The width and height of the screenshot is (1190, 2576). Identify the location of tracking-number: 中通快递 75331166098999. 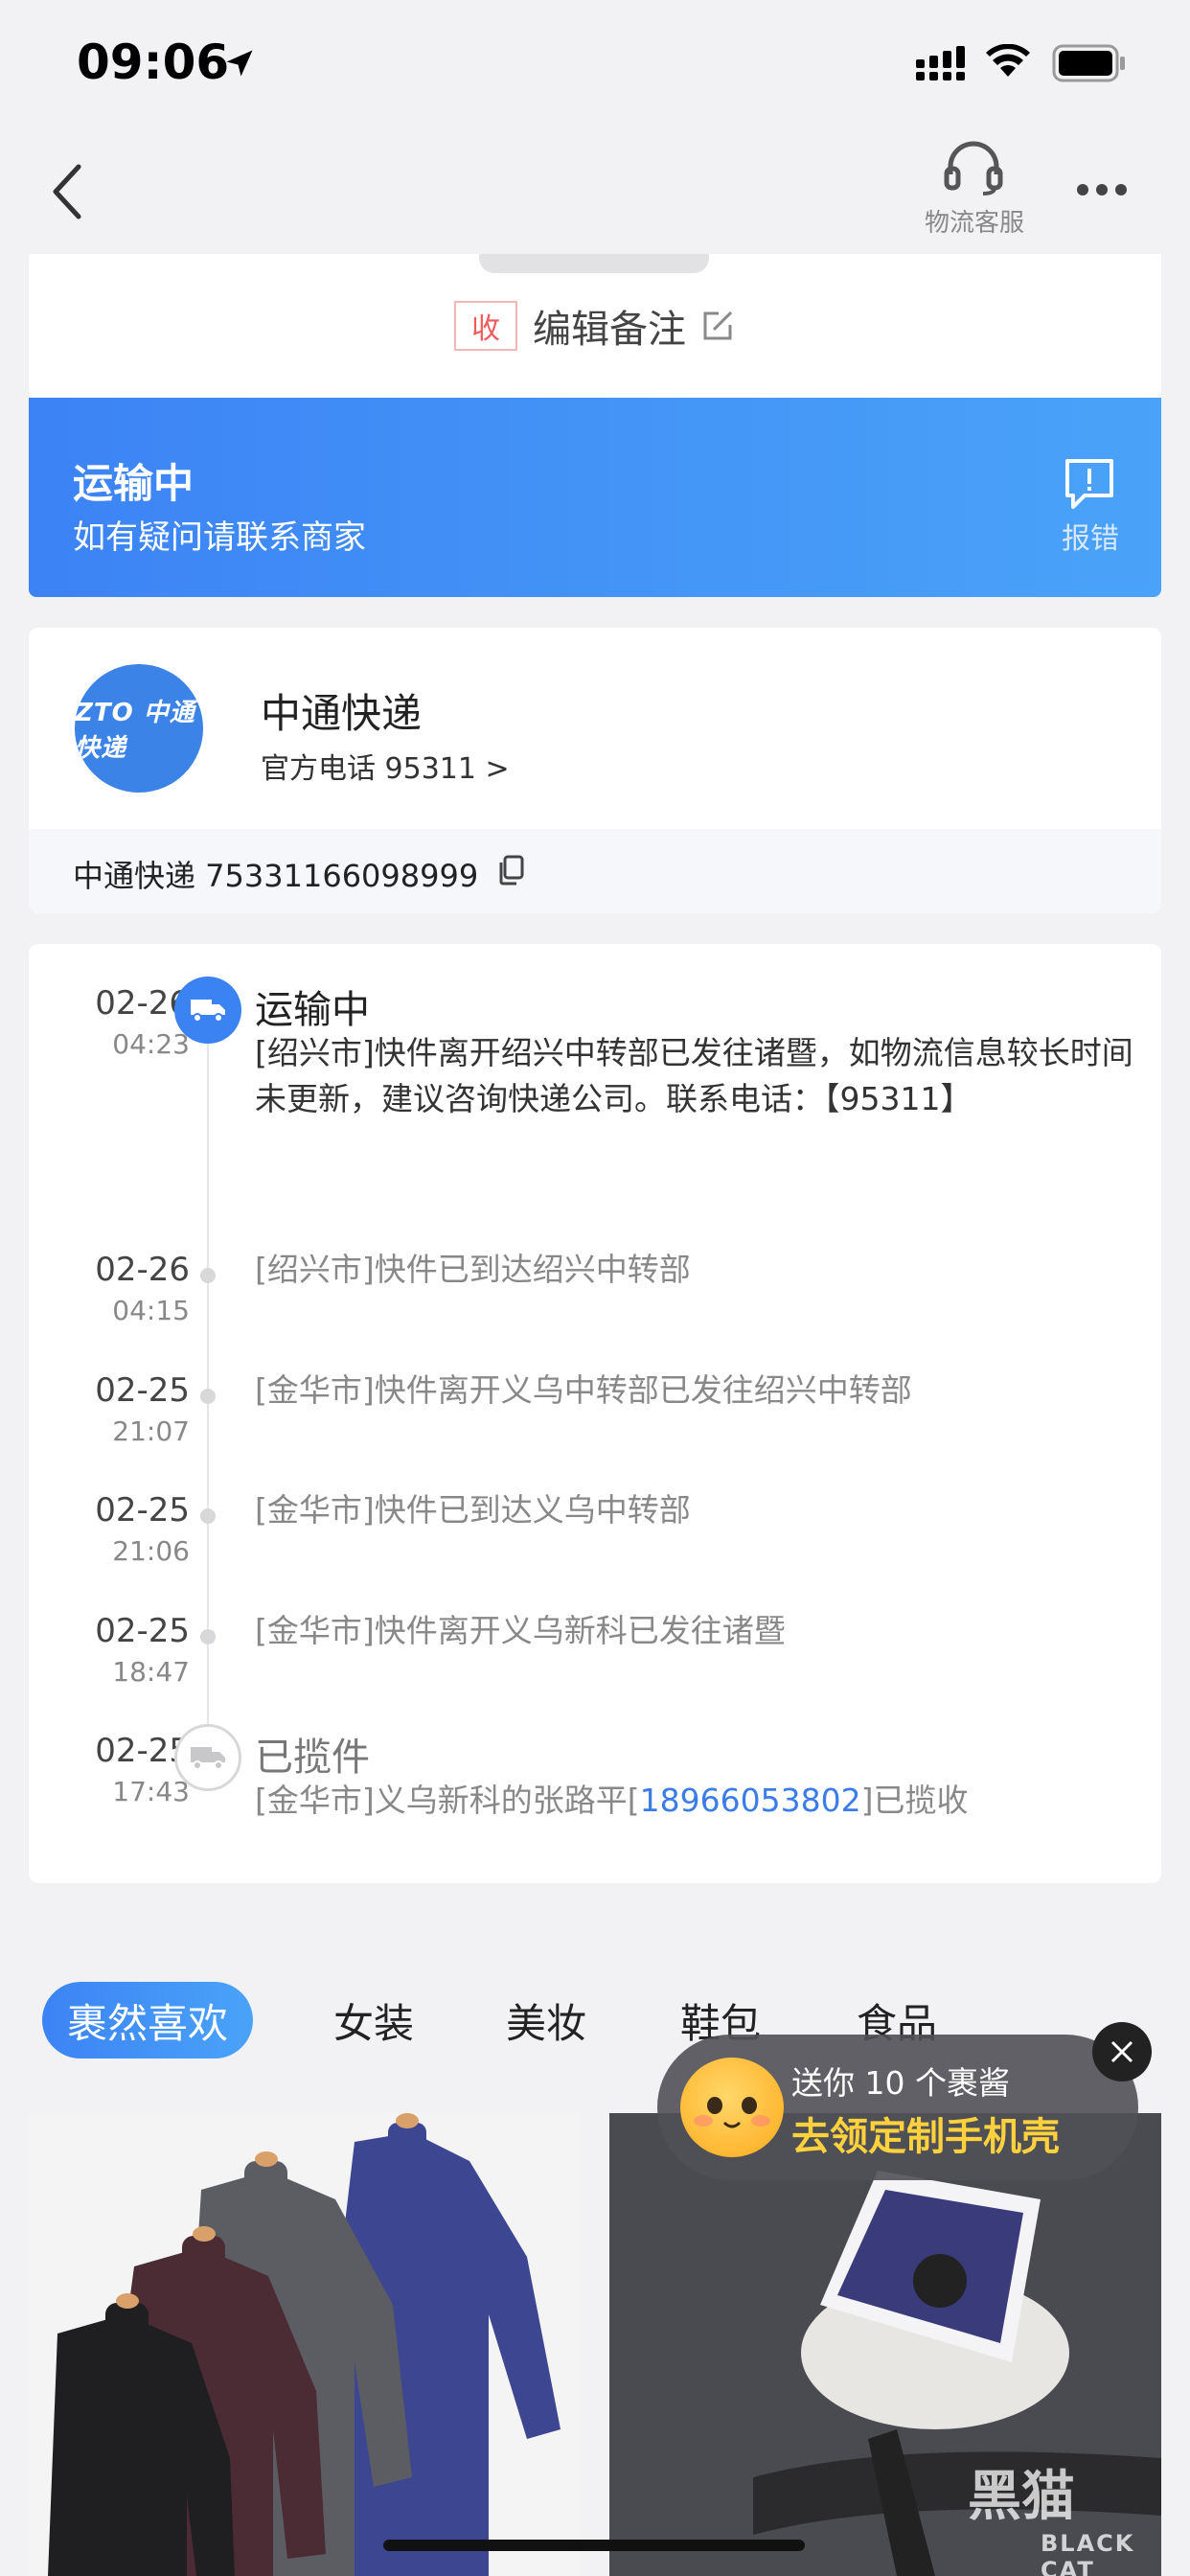
(276, 876).